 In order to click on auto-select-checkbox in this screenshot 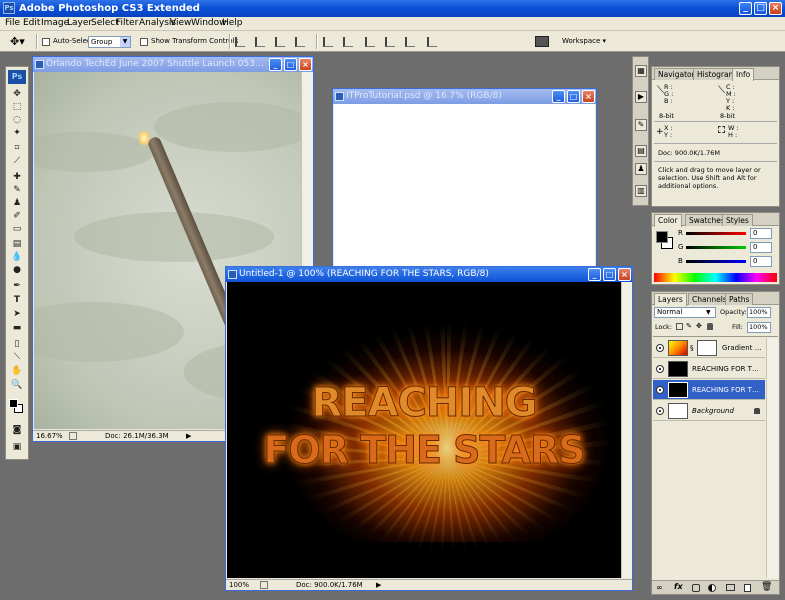, I will do `click(46, 42)`.